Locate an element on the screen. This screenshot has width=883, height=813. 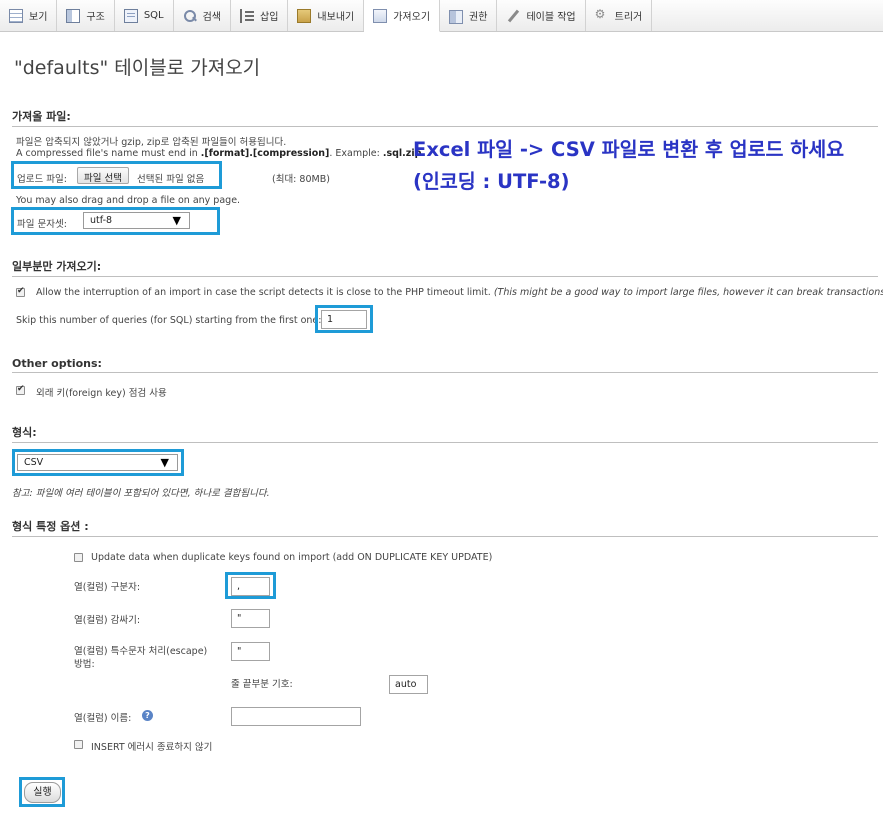
help-icon: ? is located at coordinates (147, 715).